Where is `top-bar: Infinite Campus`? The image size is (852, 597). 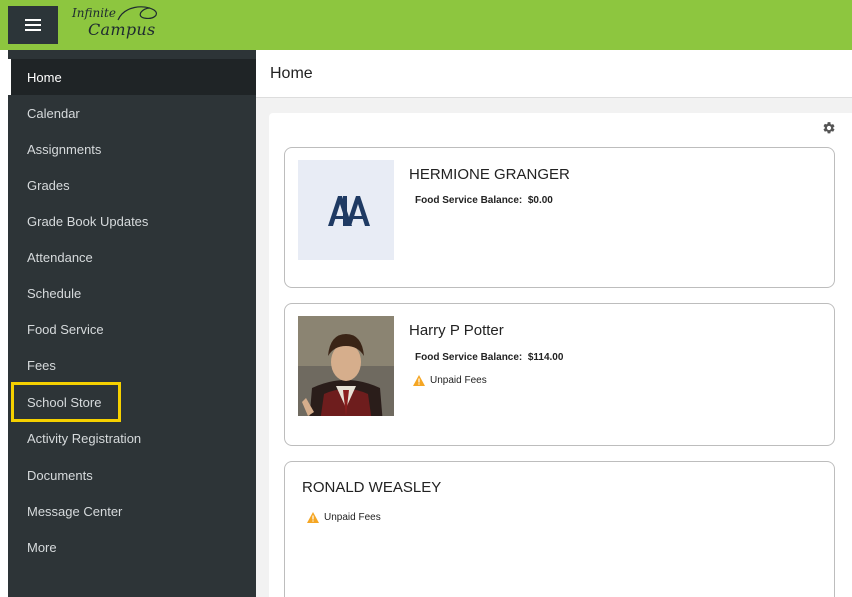
top-bar: Infinite Campus is located at coordinates (426, 25).